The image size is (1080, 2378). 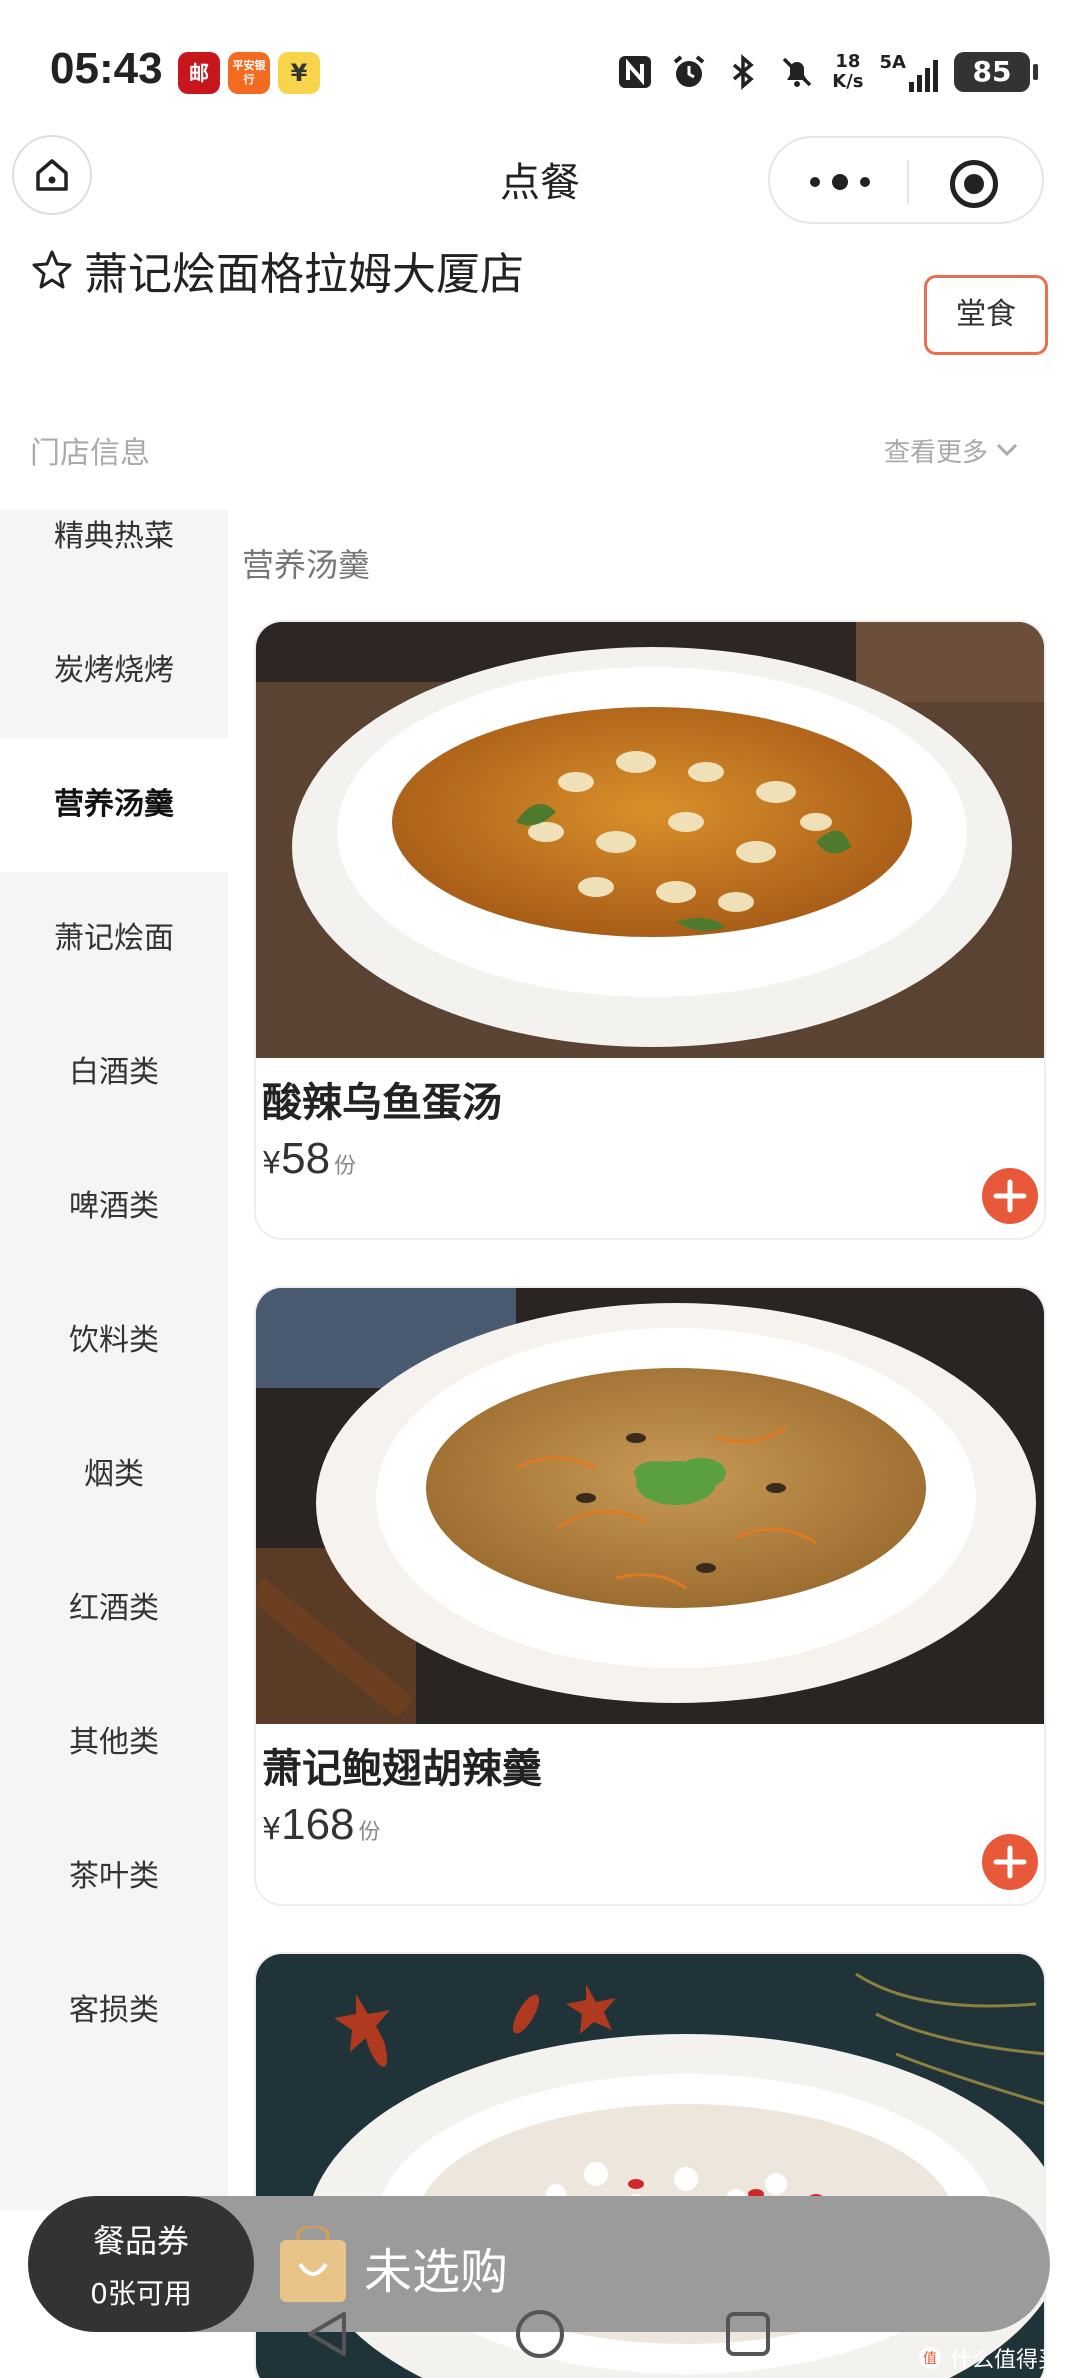 I want to click on price-value: 58, so click(x=306, y=1158).